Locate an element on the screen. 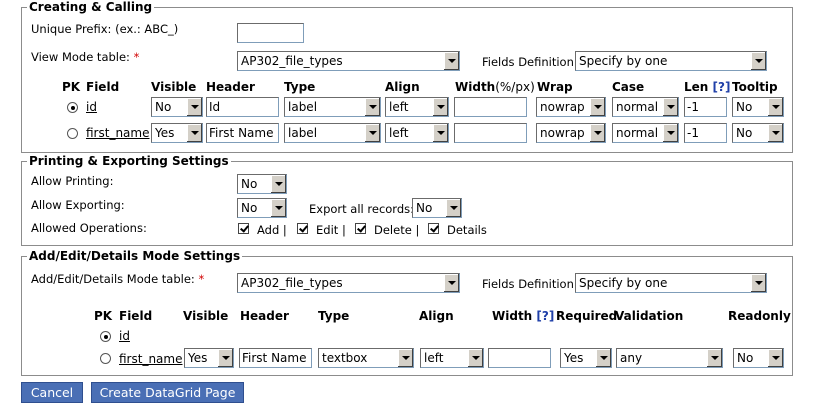  export-all-label: Export all records: is located at coordinates (361, 209).